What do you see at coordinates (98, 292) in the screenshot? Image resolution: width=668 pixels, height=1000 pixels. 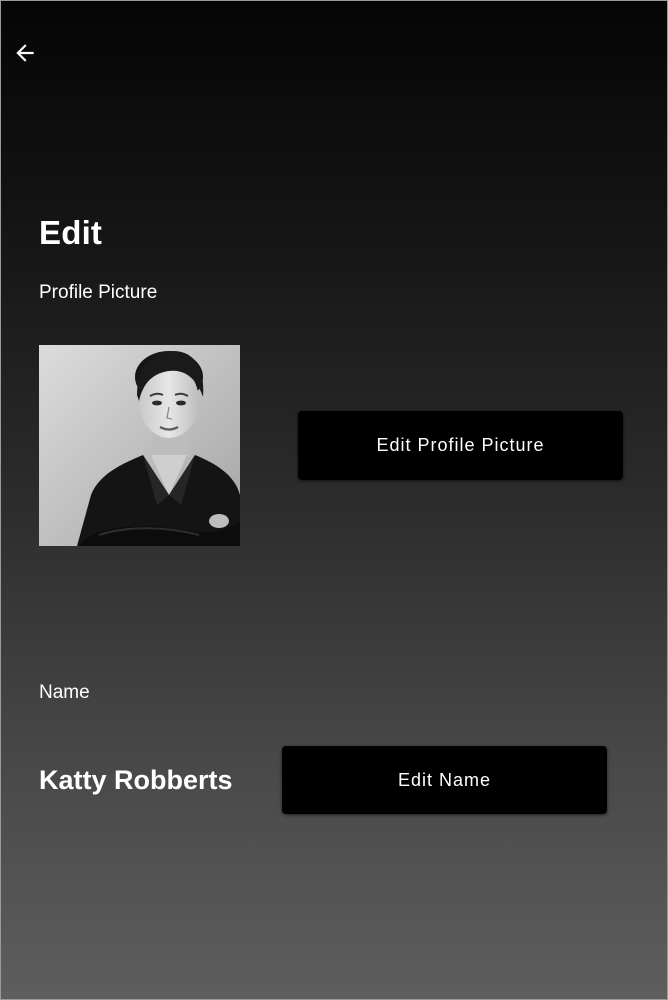 I see `profile-picture-label: Profile Picture` at bounding box center [98, 292].